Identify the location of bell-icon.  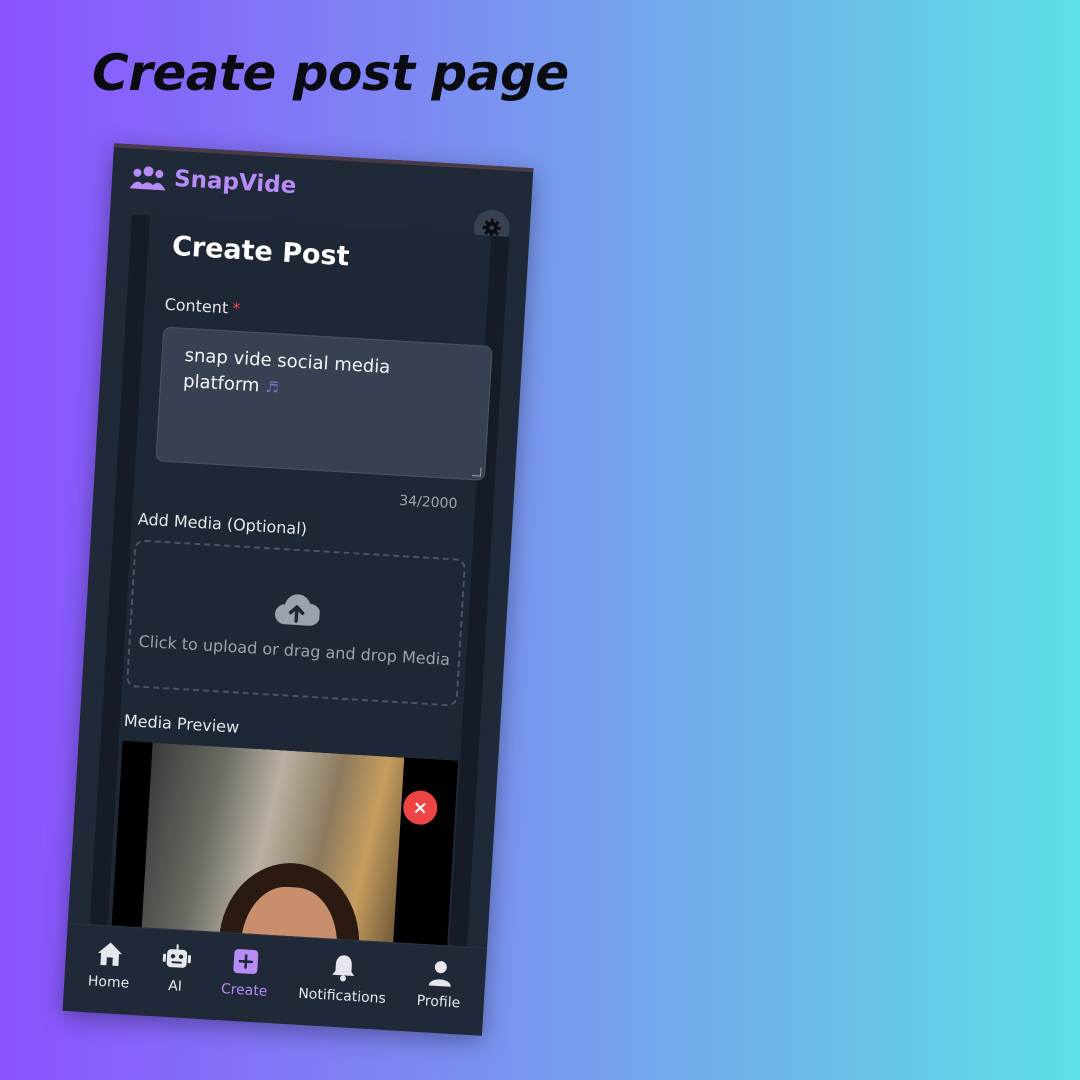
(343, 968).